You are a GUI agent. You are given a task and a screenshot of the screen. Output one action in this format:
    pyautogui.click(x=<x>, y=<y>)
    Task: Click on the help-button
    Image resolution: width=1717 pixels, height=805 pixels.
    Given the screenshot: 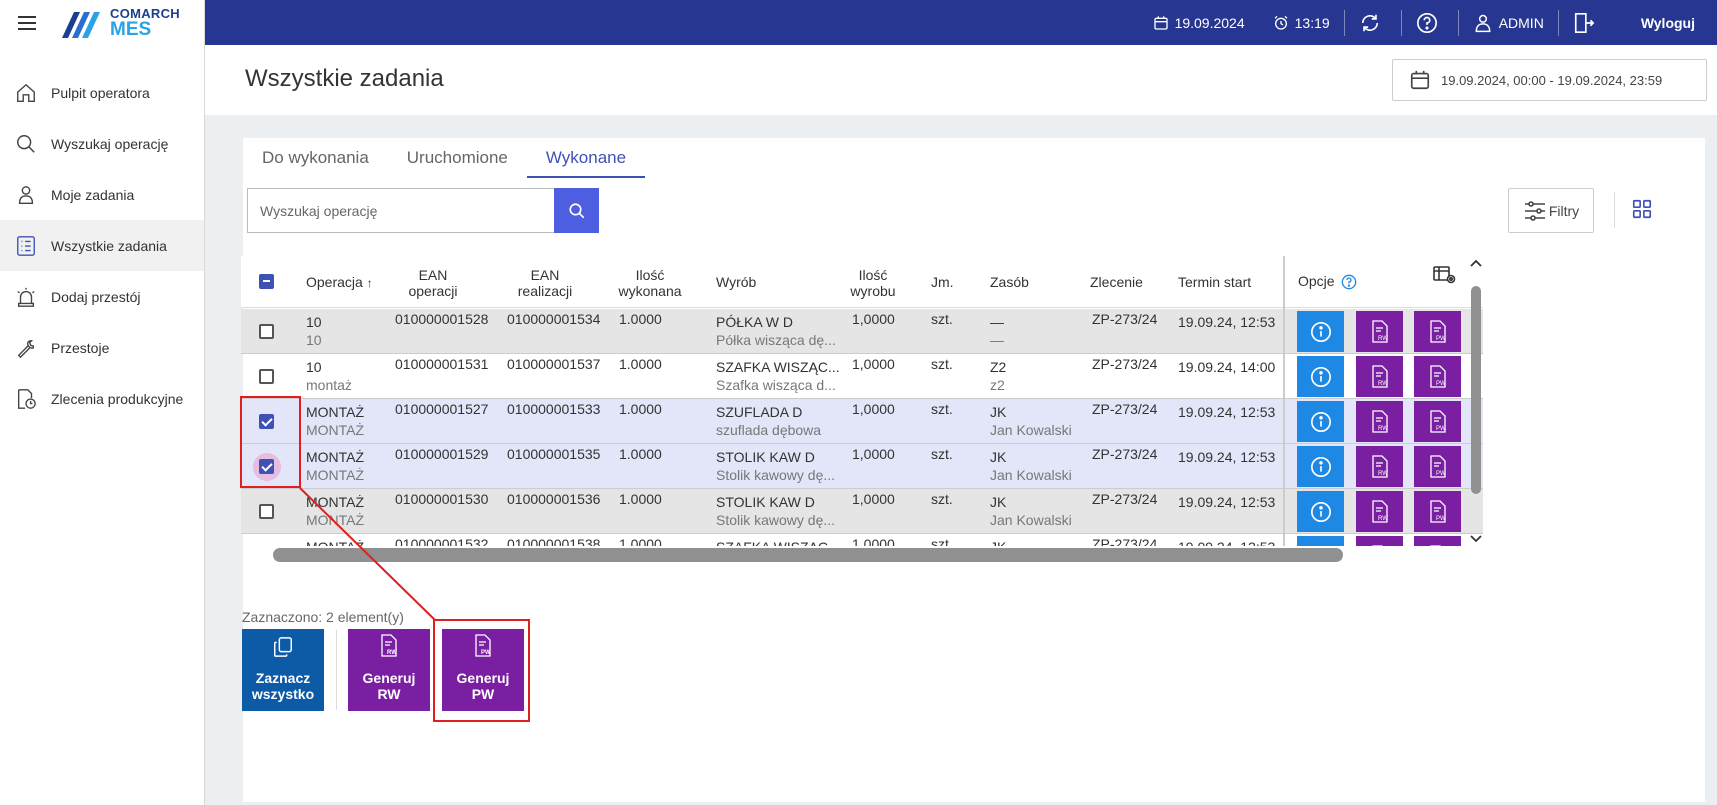 What is the action you would take?
    pyautogui.click(x=1430, y=22)
    